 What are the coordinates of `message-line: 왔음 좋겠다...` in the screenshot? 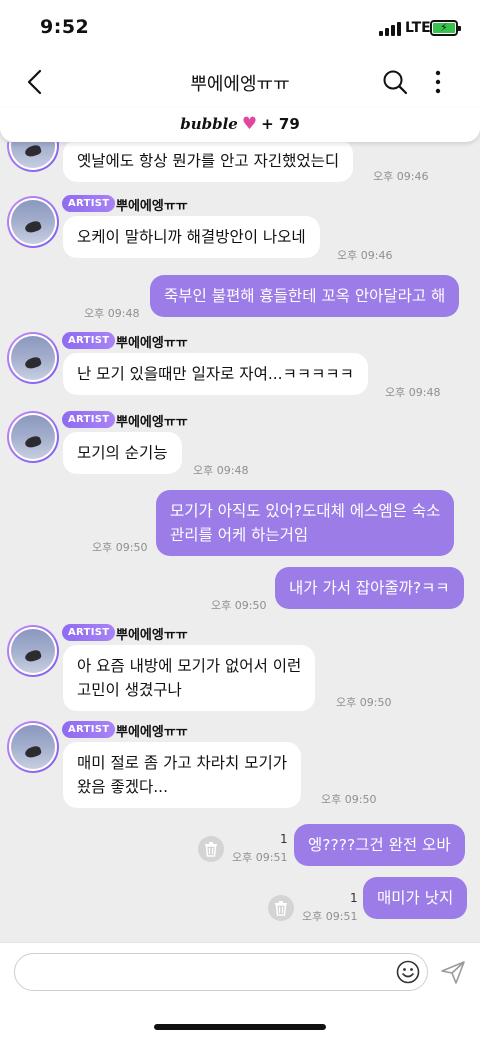 It's located at (123, 787).